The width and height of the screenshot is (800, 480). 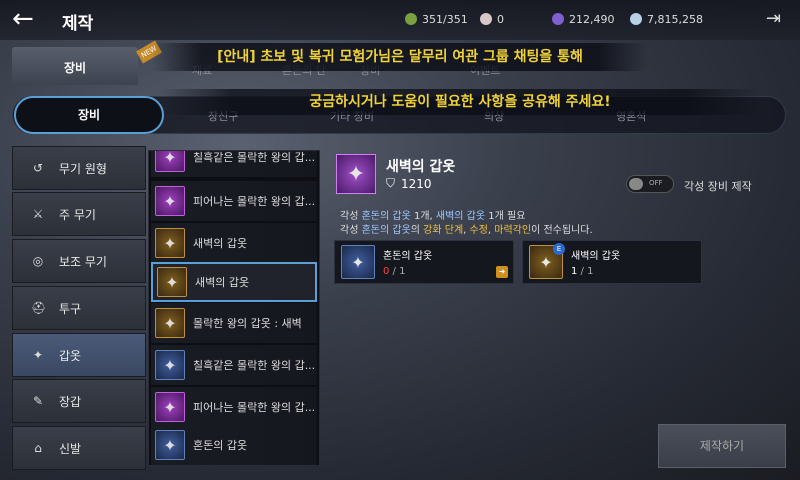 I want to click on exit-icon: ⇥, so click(x=777, y=19).